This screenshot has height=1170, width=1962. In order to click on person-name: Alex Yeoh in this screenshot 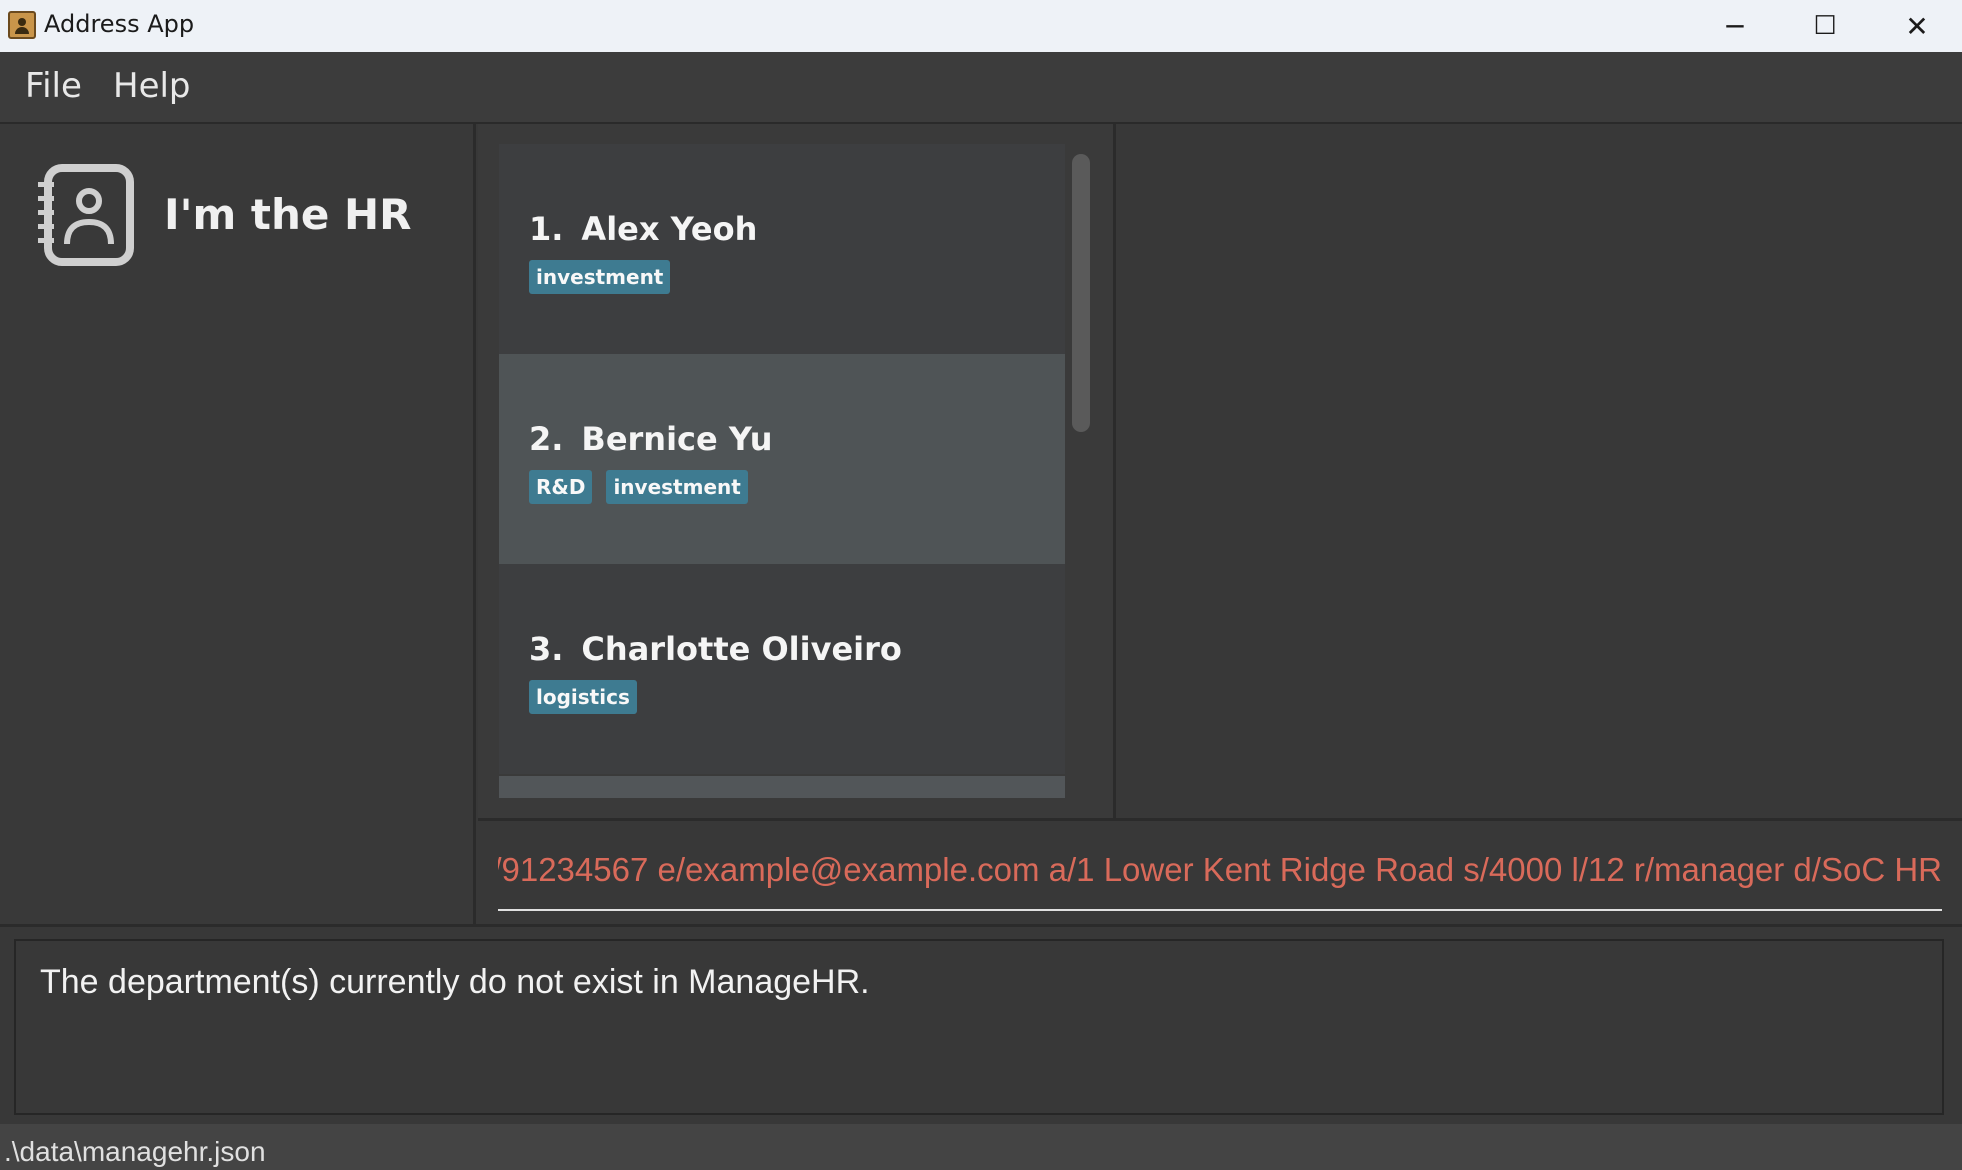, I will do `click(669, 229)`.